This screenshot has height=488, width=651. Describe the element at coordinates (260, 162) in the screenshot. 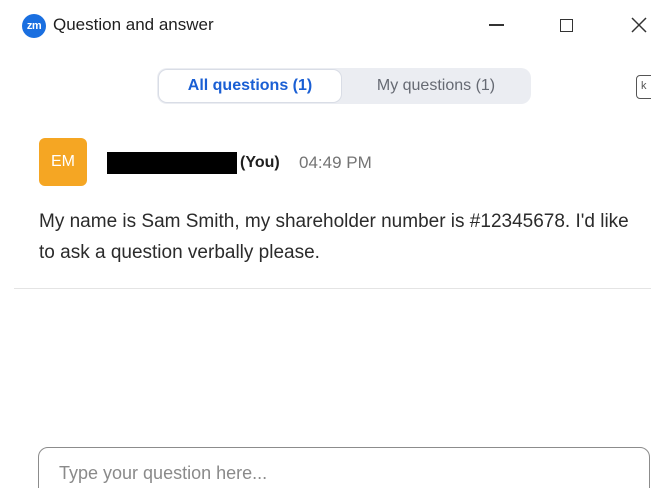

I see `you-label: (You)` at that location.